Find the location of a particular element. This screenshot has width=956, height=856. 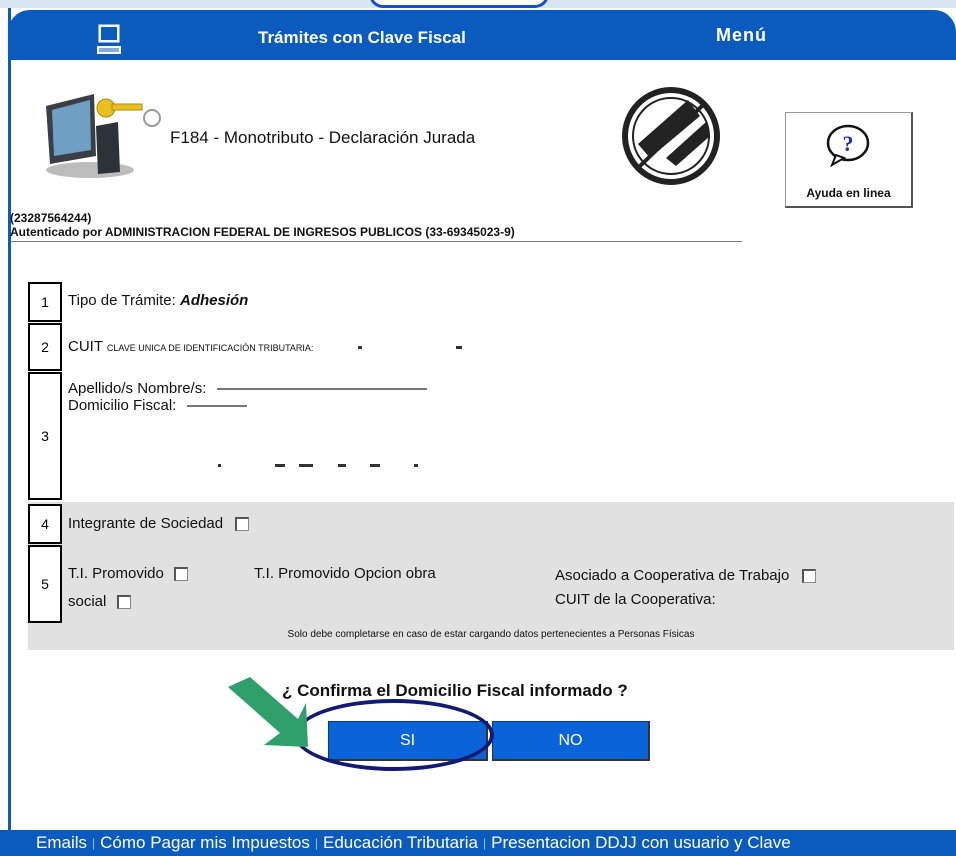

row-sociedad: Integrante de Sociedad is located at coordinates (159, 523).